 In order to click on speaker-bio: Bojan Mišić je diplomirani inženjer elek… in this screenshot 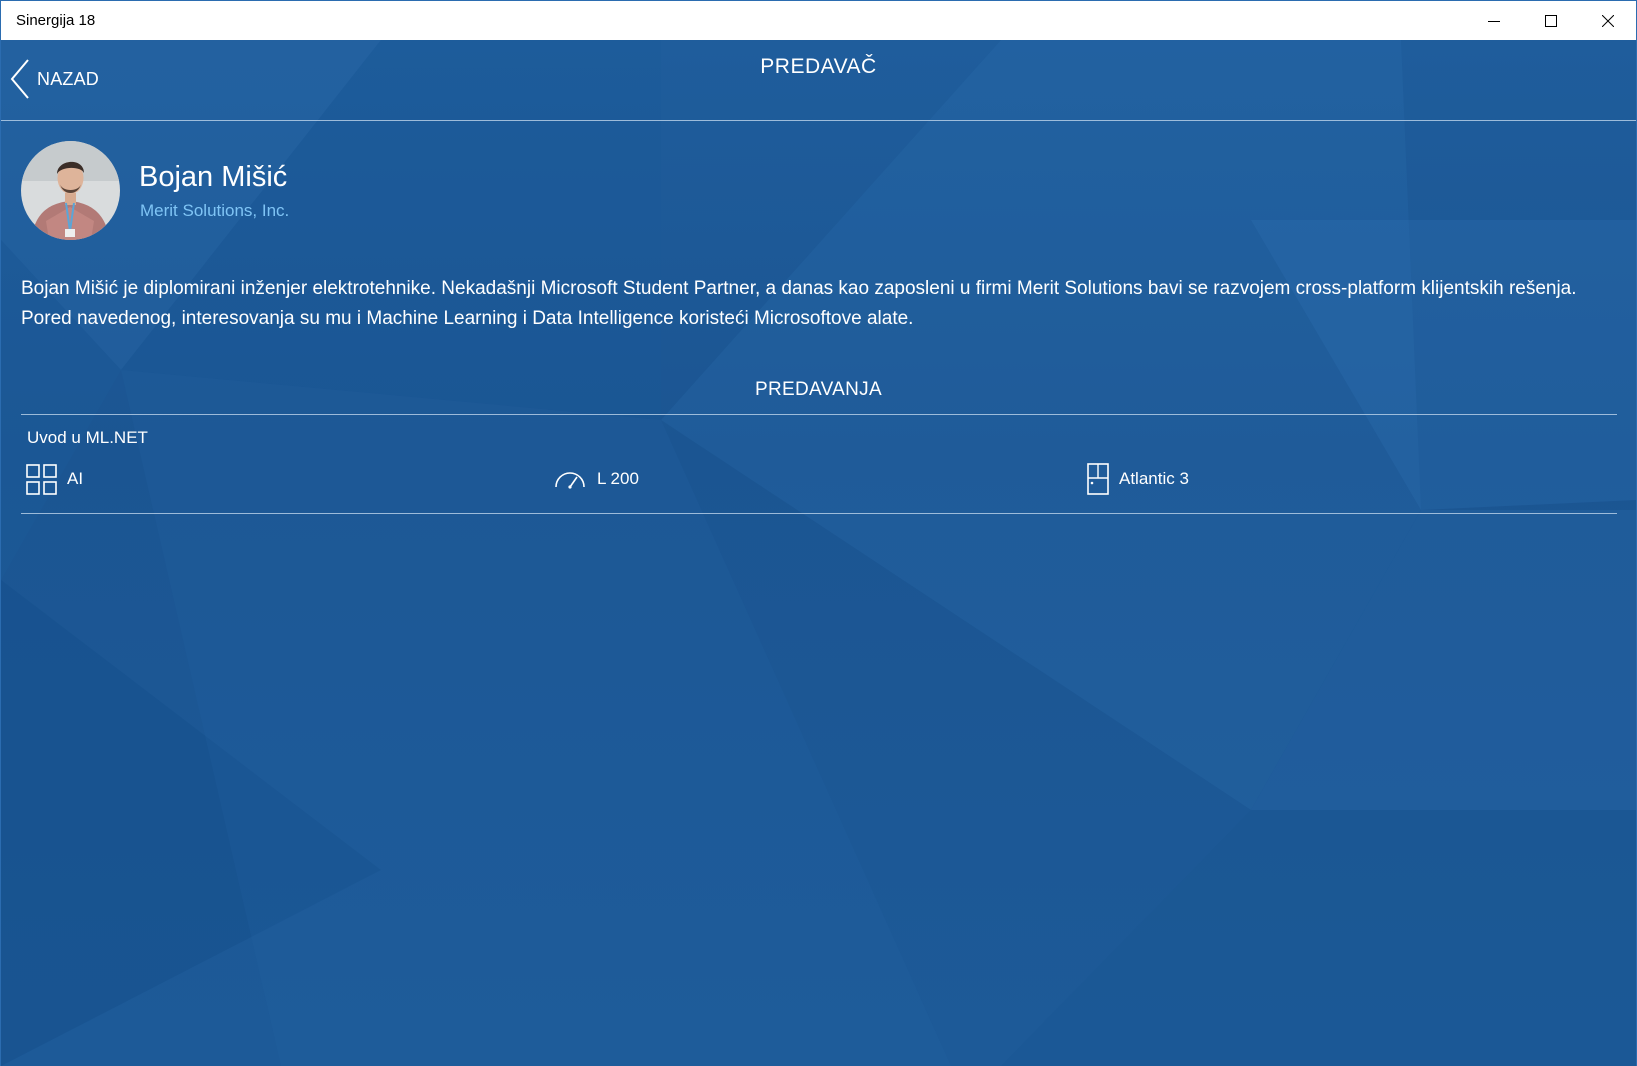, I will do `click(799, 303)`.